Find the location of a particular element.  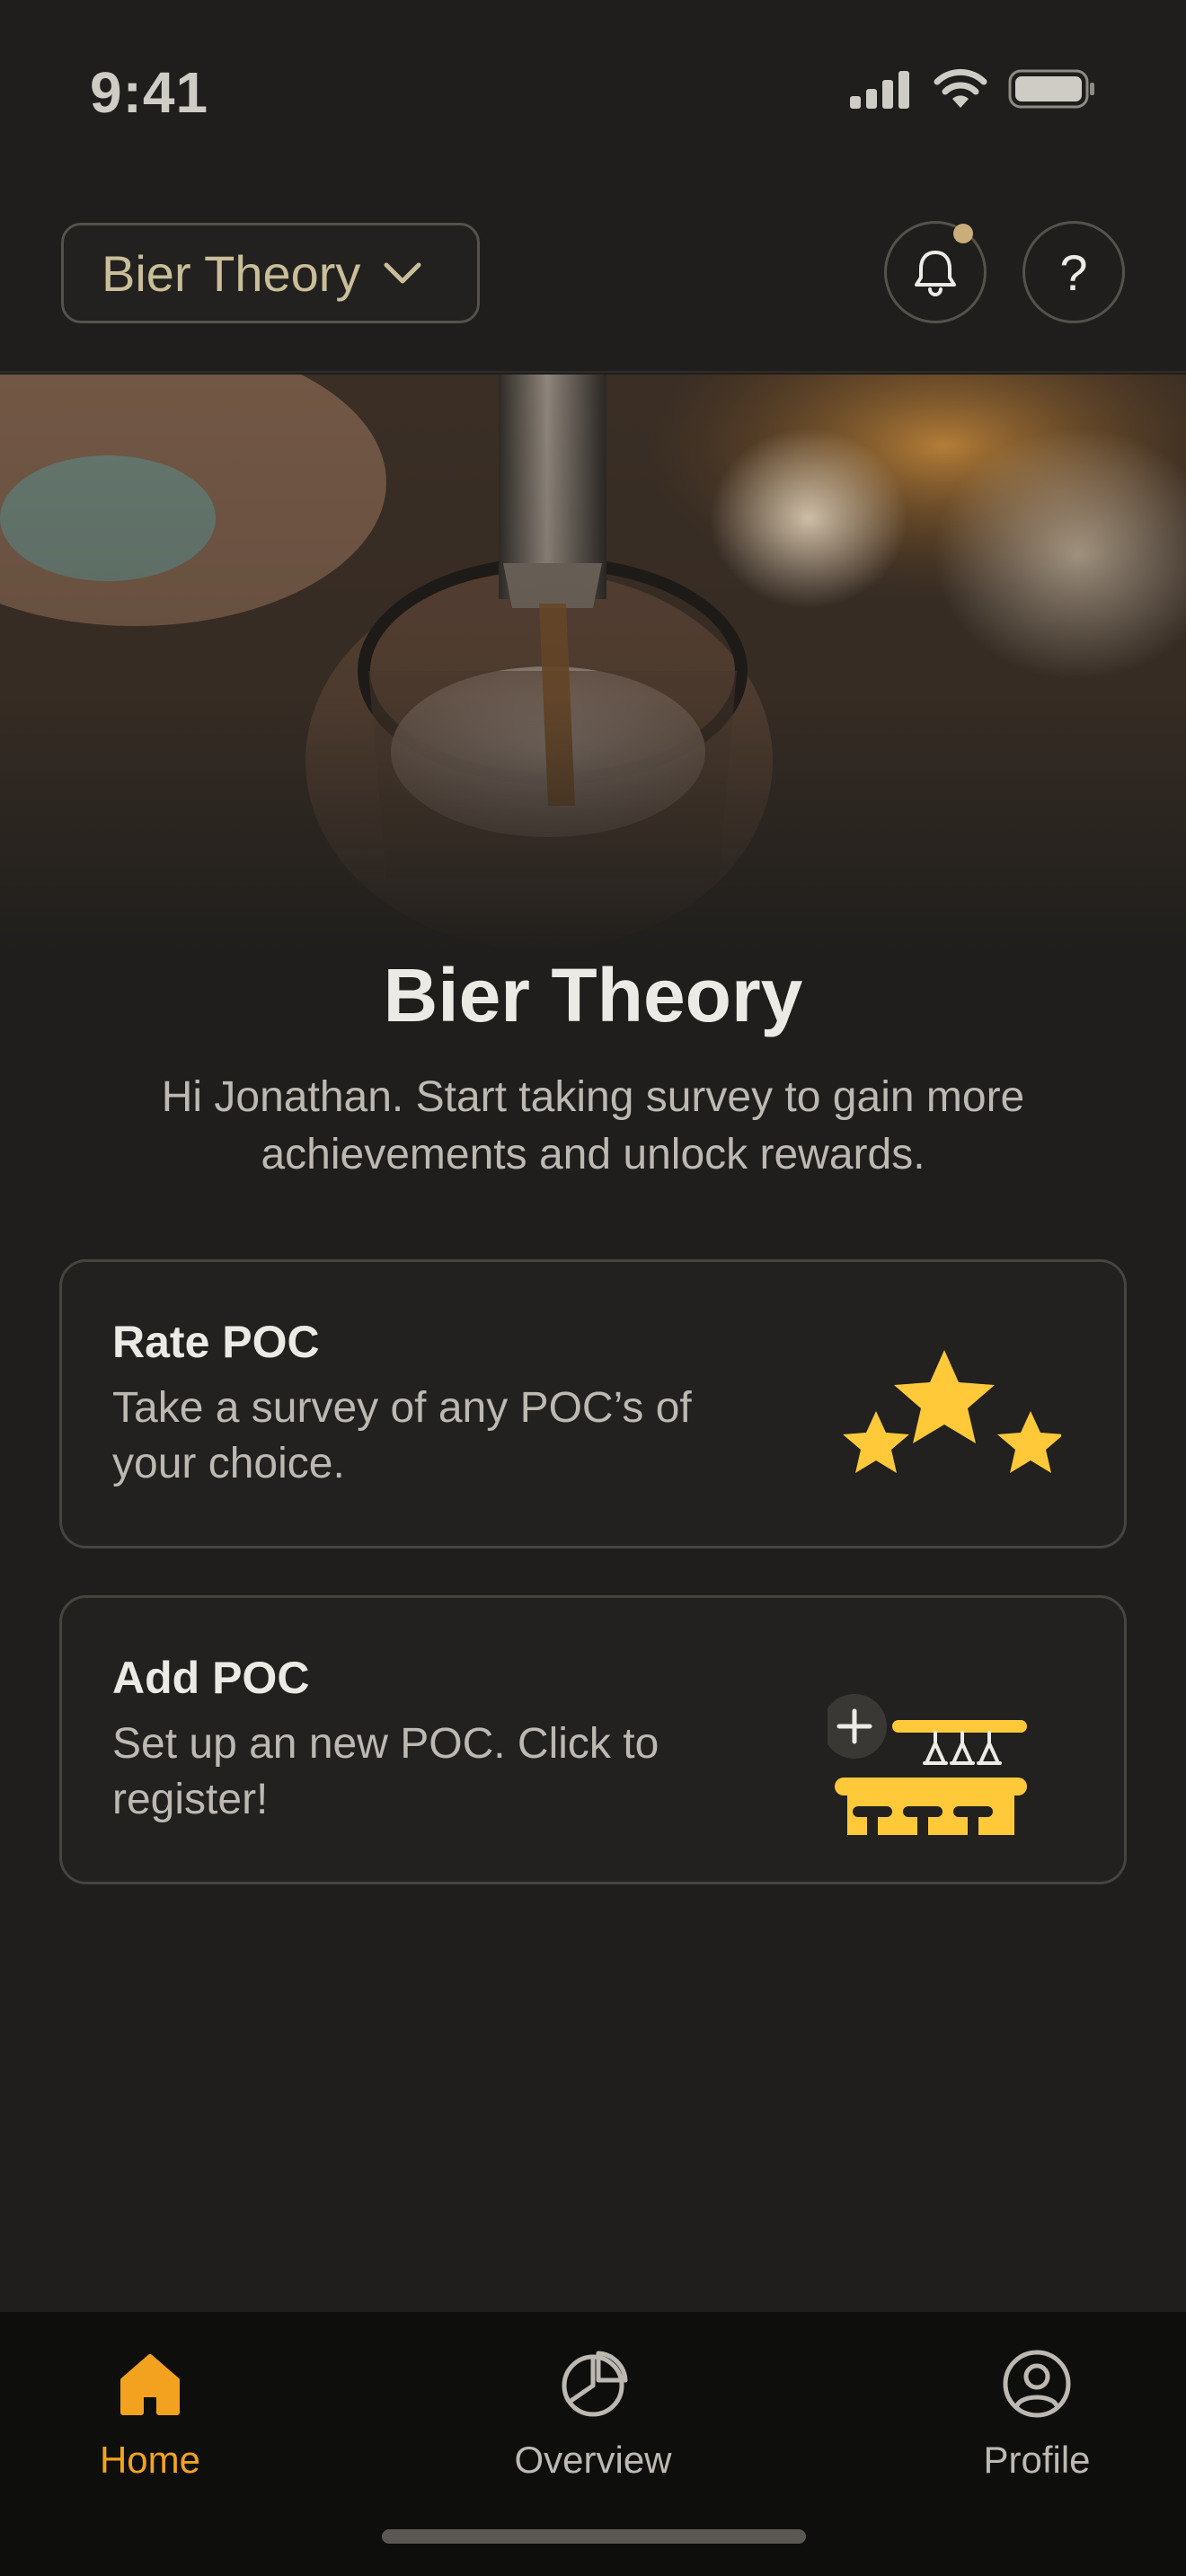

user-circle-icon is located at coordinates (1037, 2384).